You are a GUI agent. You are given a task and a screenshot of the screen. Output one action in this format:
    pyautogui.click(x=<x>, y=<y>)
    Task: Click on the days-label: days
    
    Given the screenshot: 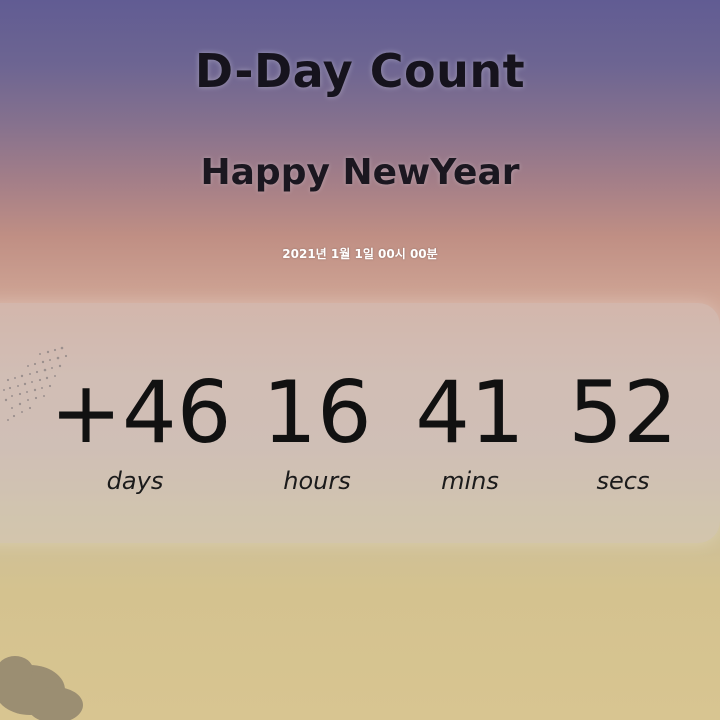 What is the action you would take?
    pyautogui.click(x=135, y=481)
    